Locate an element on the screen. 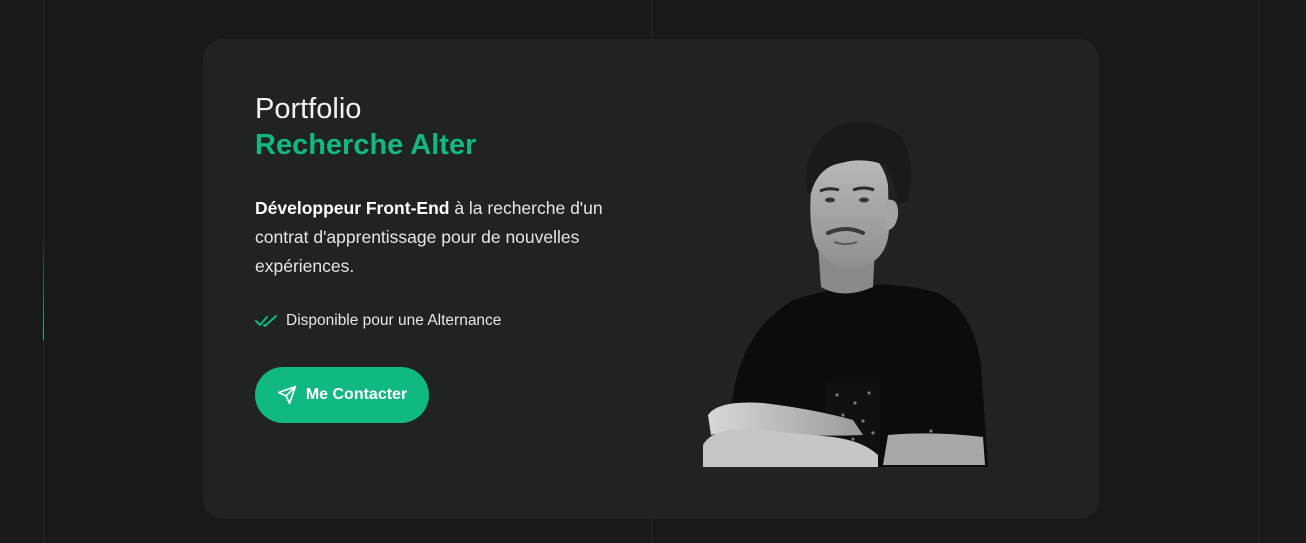 This screenshot has height=543, width=1306. contact-button: Me Contacter is located at coordinates (342, 395).